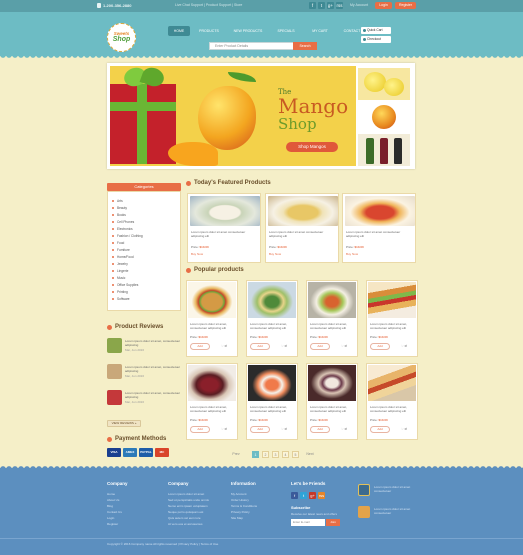 The image size is (523, 555). What do you see at coordinates (244, 506) in the screenshot?
I see `footer-link: Terms & Conditions` at bounding box center [244, 506].